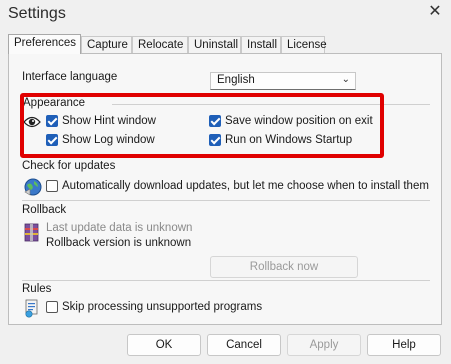 This screenshot has width=451, height=364. I want to click on updates-group-title: Check for updates, so click(69, 166).